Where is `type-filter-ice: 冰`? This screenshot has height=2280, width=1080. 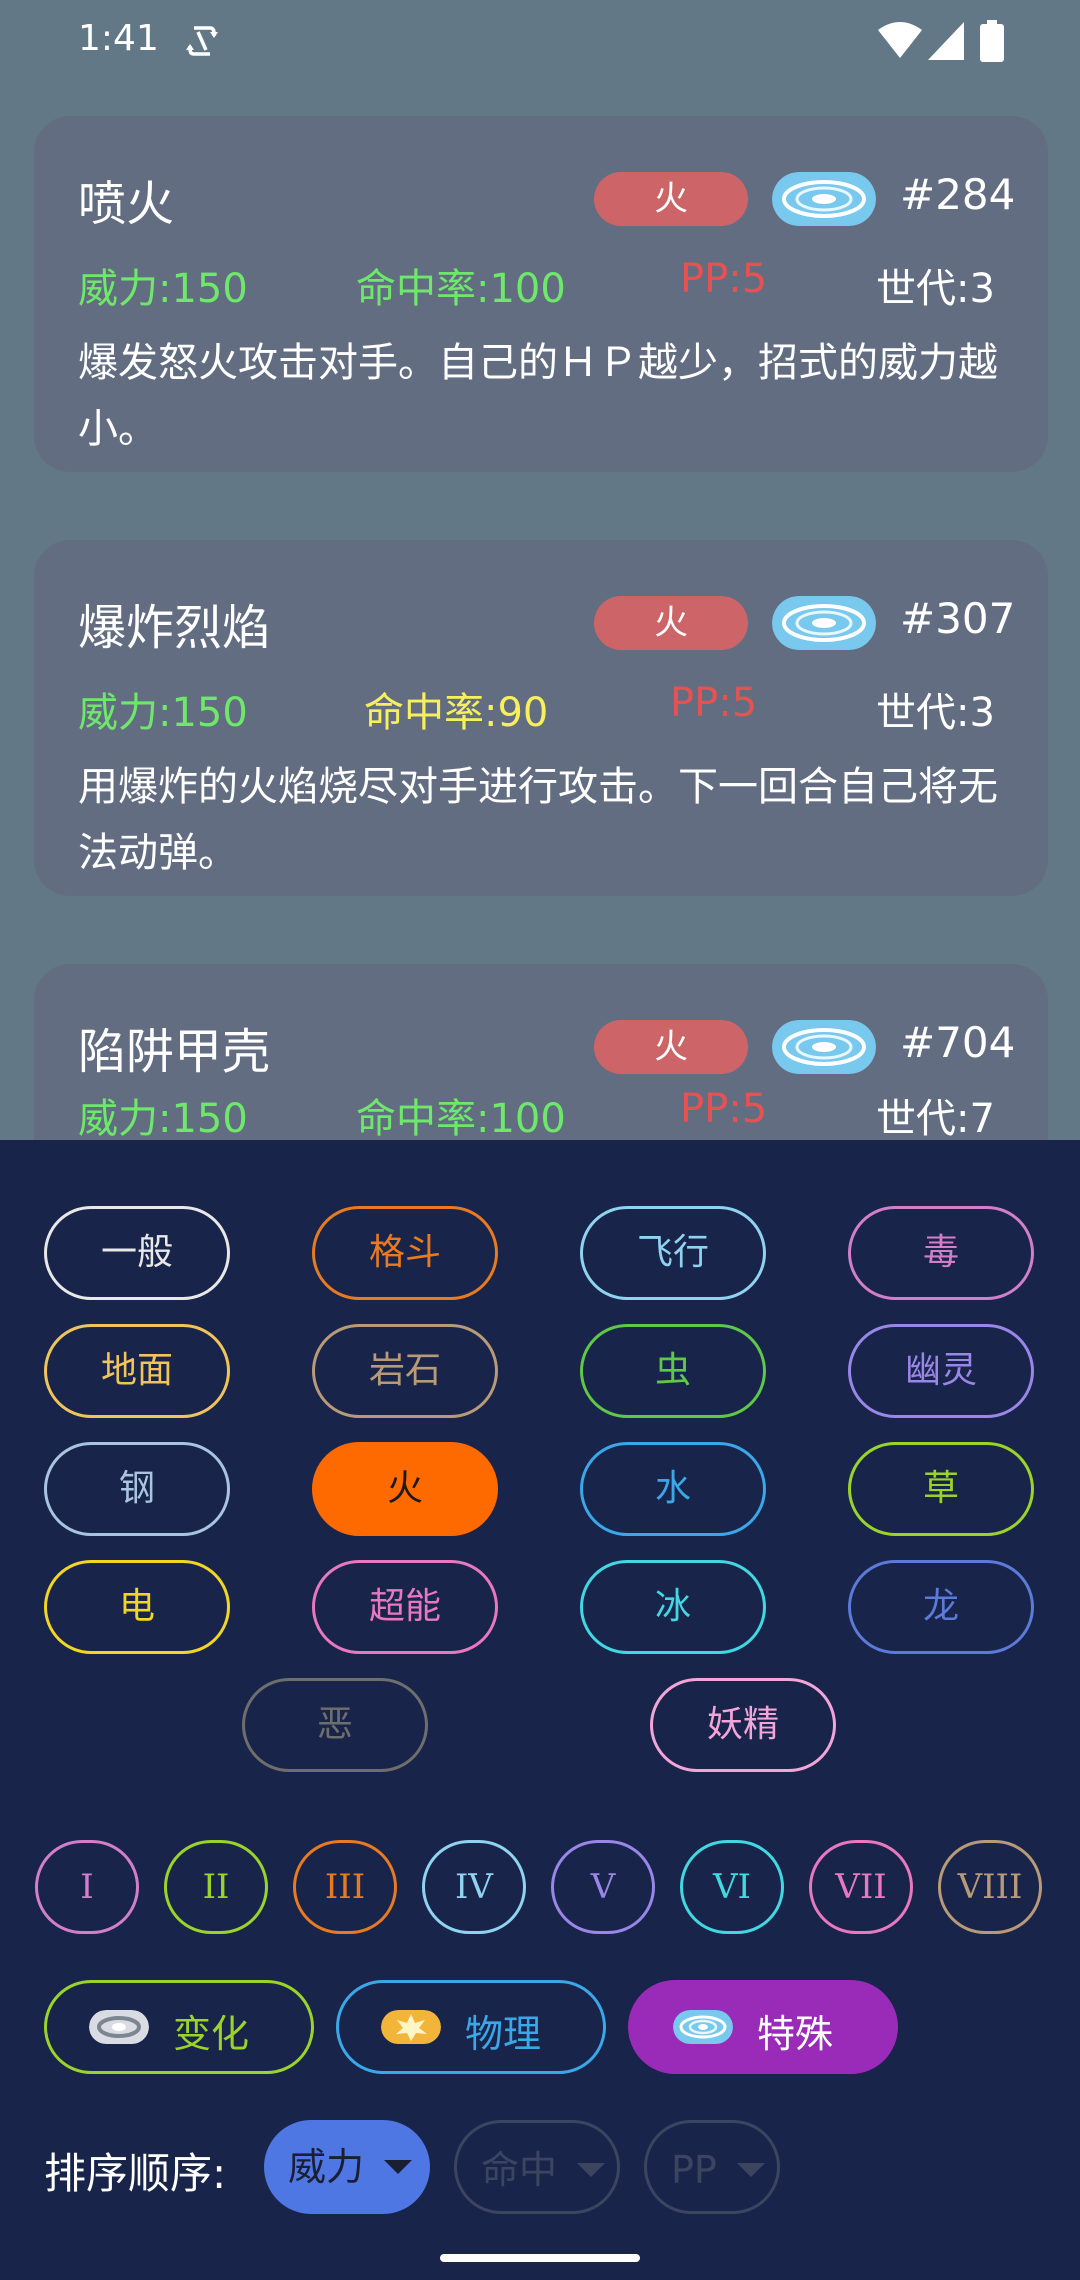
type-filter-ice: 冰 is located at coordinates (673, 1607).